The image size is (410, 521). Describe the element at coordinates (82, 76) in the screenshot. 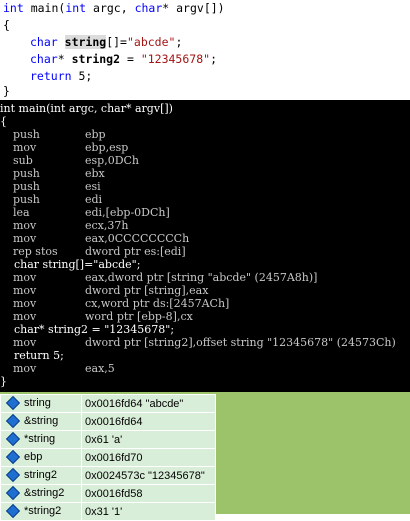

I see `code-text: 5;` at that location.